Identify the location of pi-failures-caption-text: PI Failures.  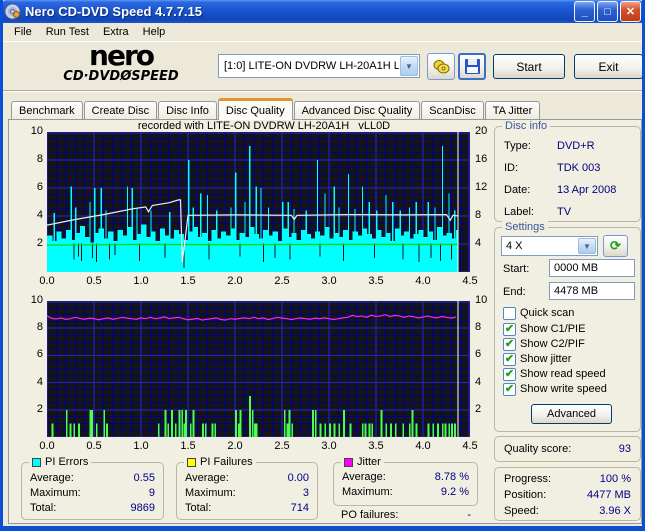
(226, 462).